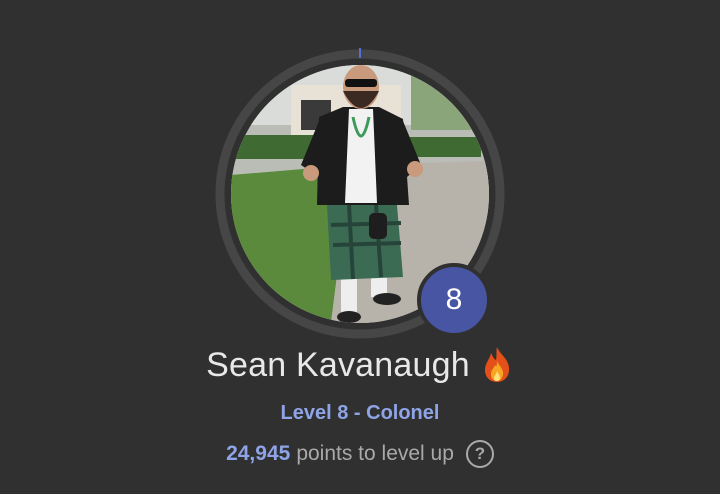 The image size is (720, 494). What do you see at coordinates (338, 365) in the screenshot?
I see `user-name: Sean Kavanaugh` at bounding box center [338, 365].